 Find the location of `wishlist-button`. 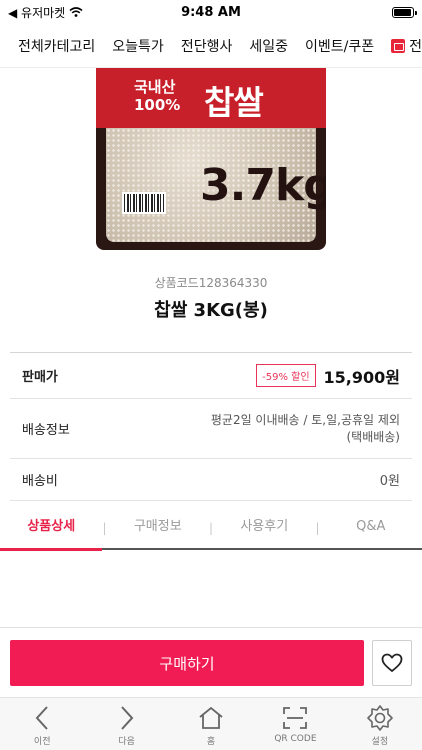

wishlist-button is located at coordinates (392, 663).